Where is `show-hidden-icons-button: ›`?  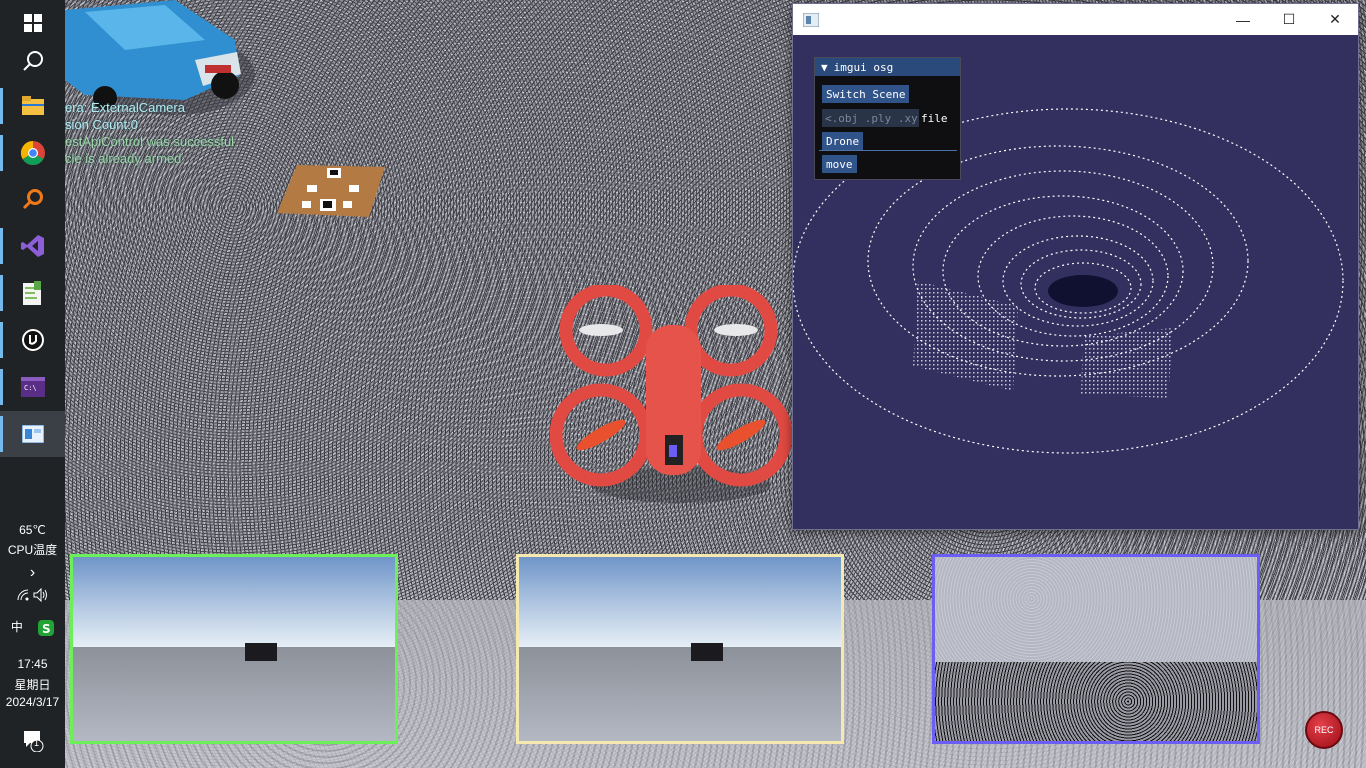
show-hidden-icons-button: › is located at coordinates (32, 573).